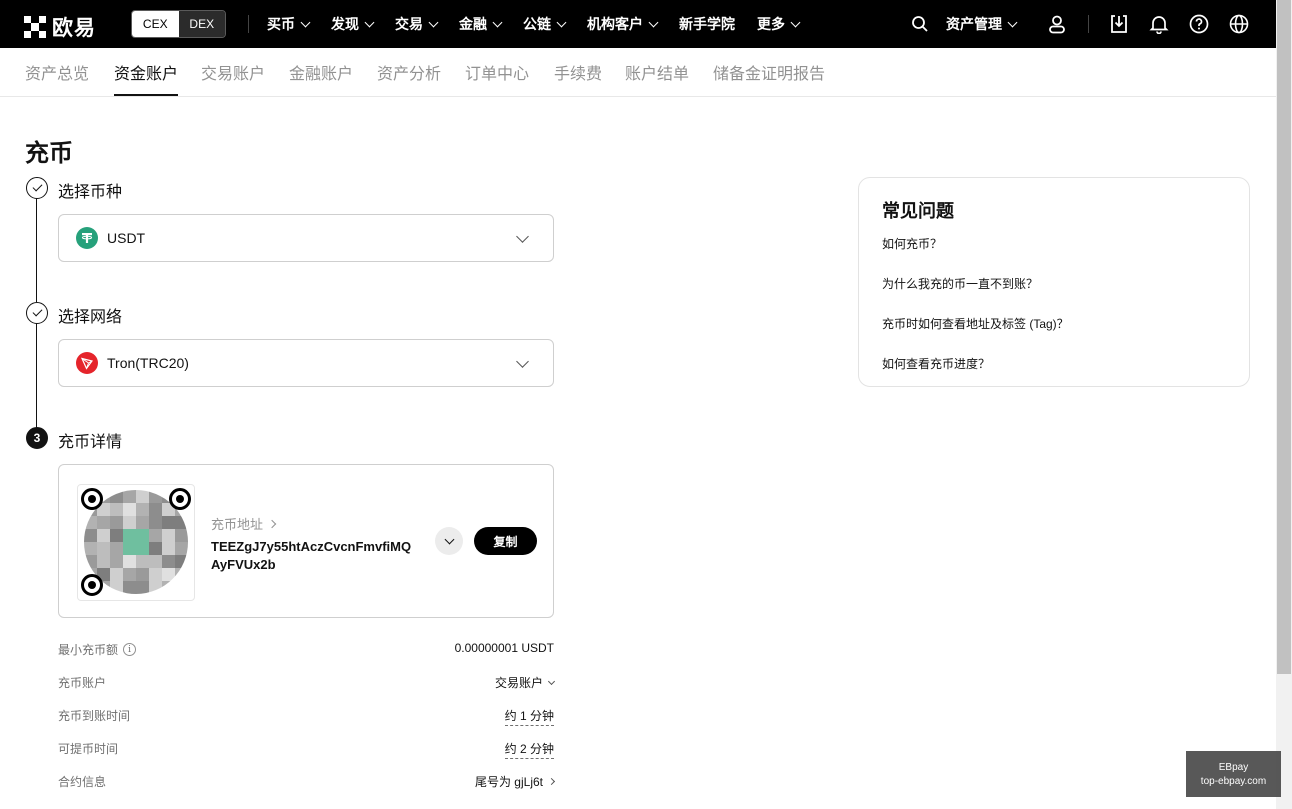 This screenshot has height=809, width=1292. I want to click on tab-asset-overview: 资产总览, so click(57, 72).